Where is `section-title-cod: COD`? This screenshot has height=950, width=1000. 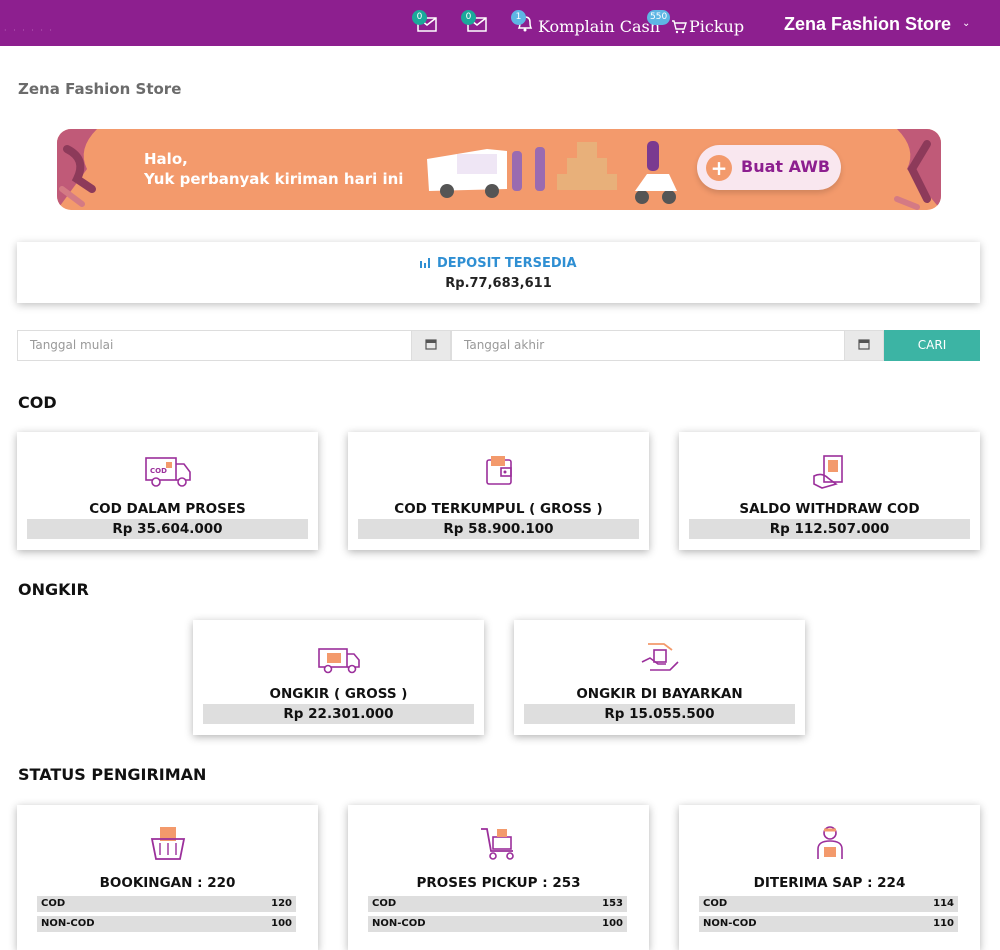 section-title-cod: COD is located at coordinates (37, 402).